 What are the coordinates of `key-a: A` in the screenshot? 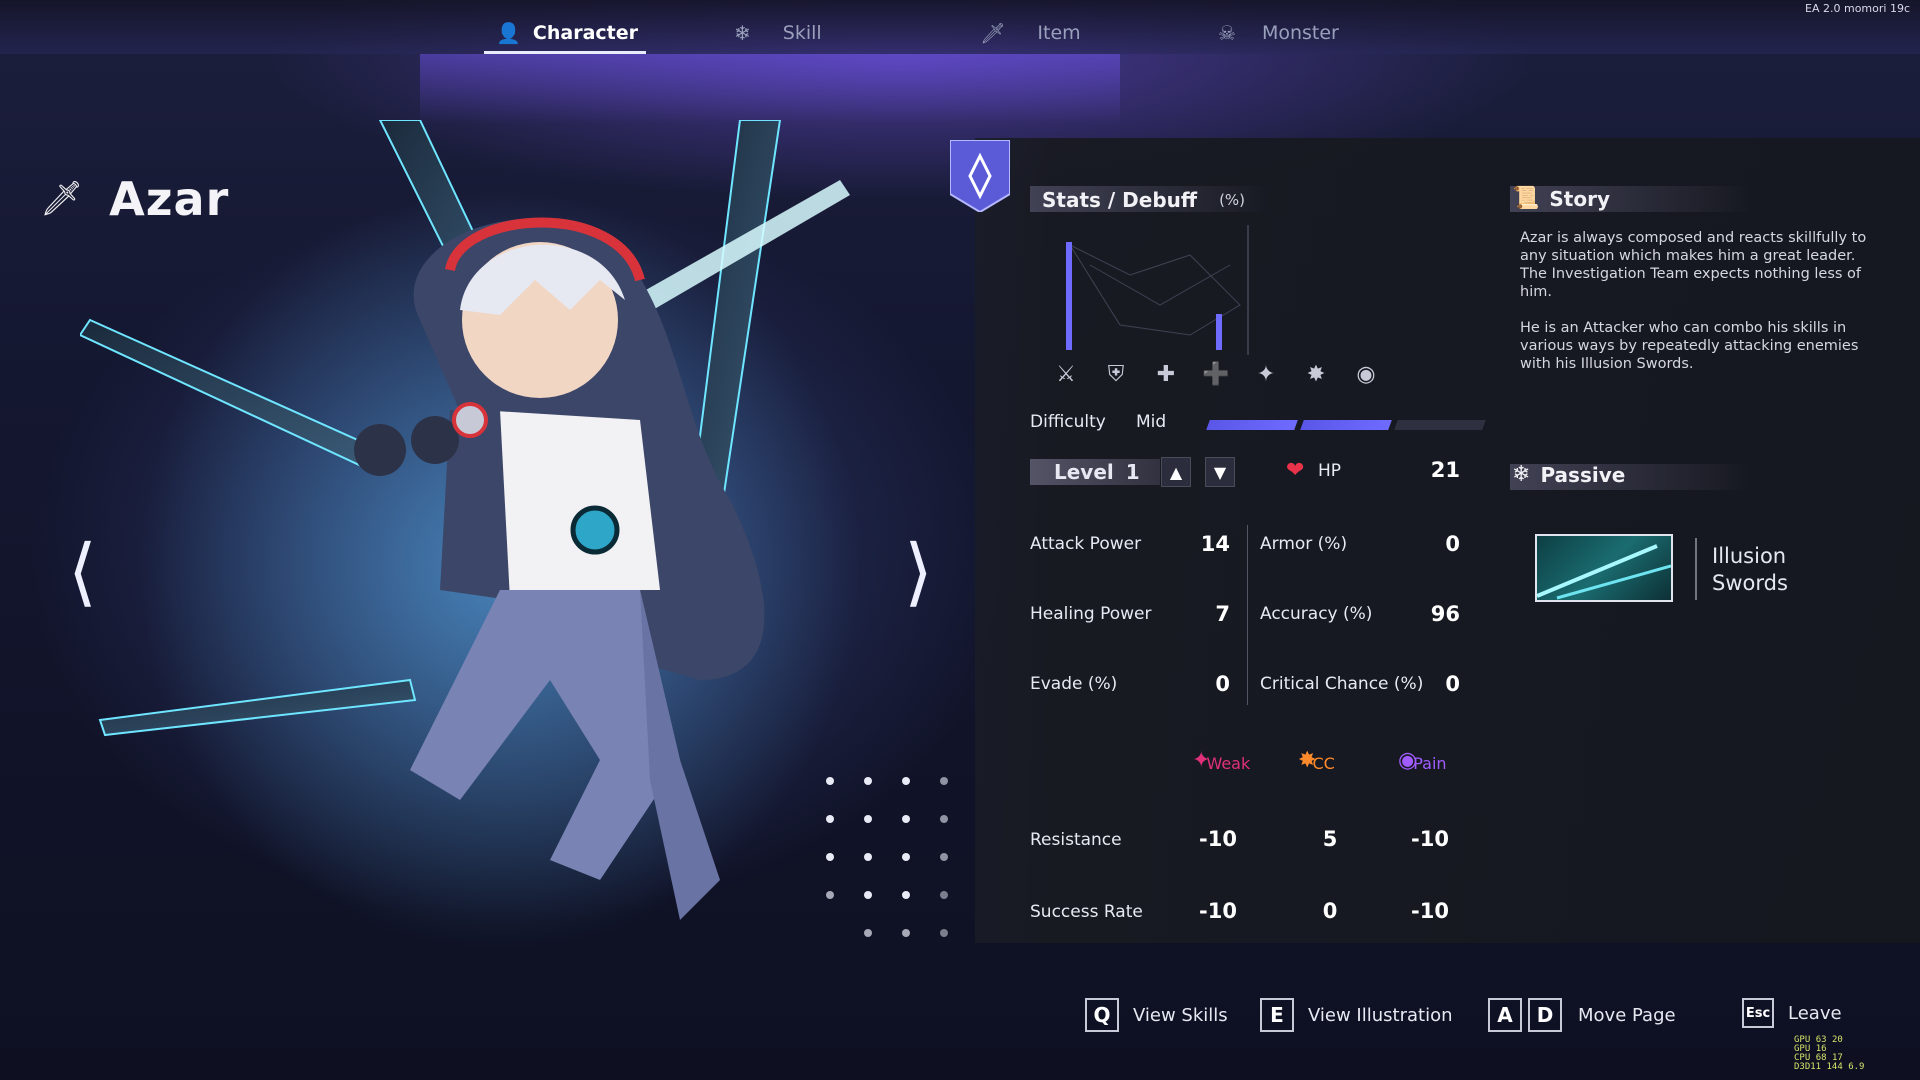 It's located at (1505, 1015).